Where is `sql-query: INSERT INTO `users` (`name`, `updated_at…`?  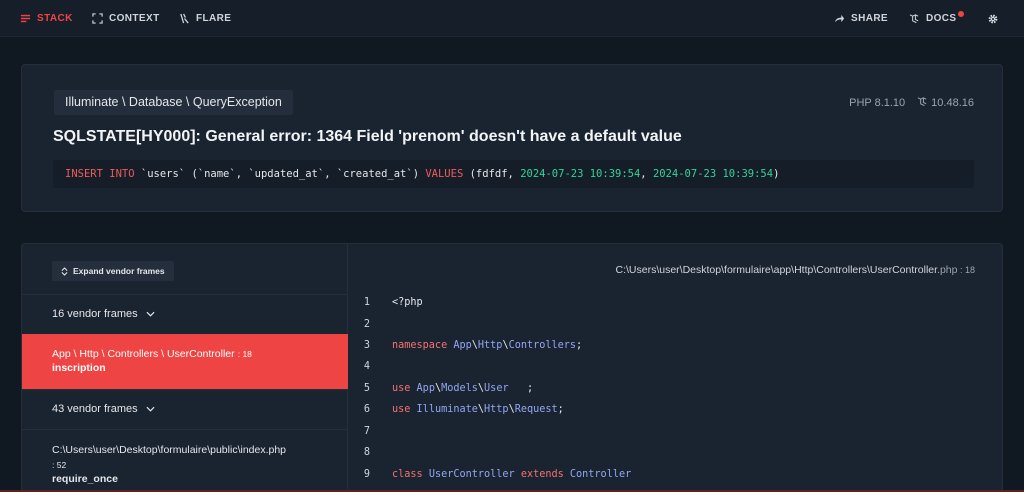
sql-query: INSERT INTO `users` (`name`, `updated_at… is located at coordinates (513, 174).